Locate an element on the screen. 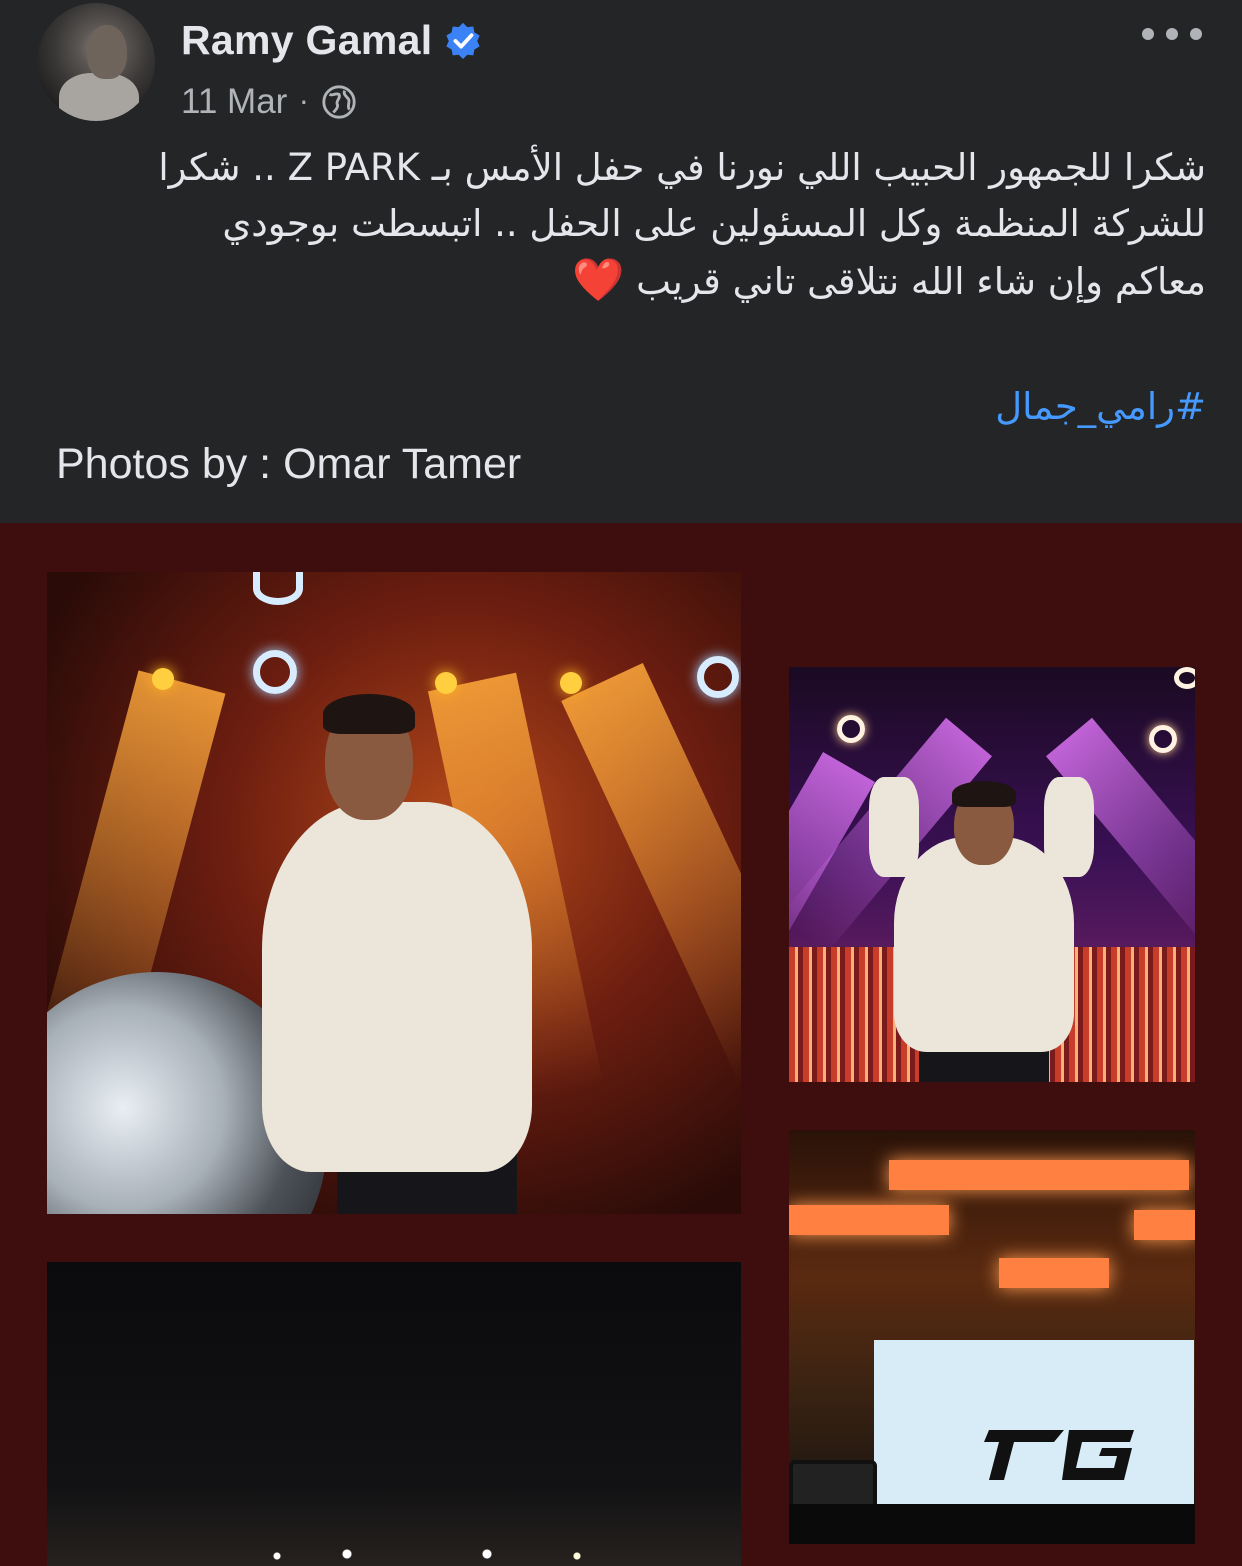  stage-photo-logo-screen is located at coordinates (992, 1337).